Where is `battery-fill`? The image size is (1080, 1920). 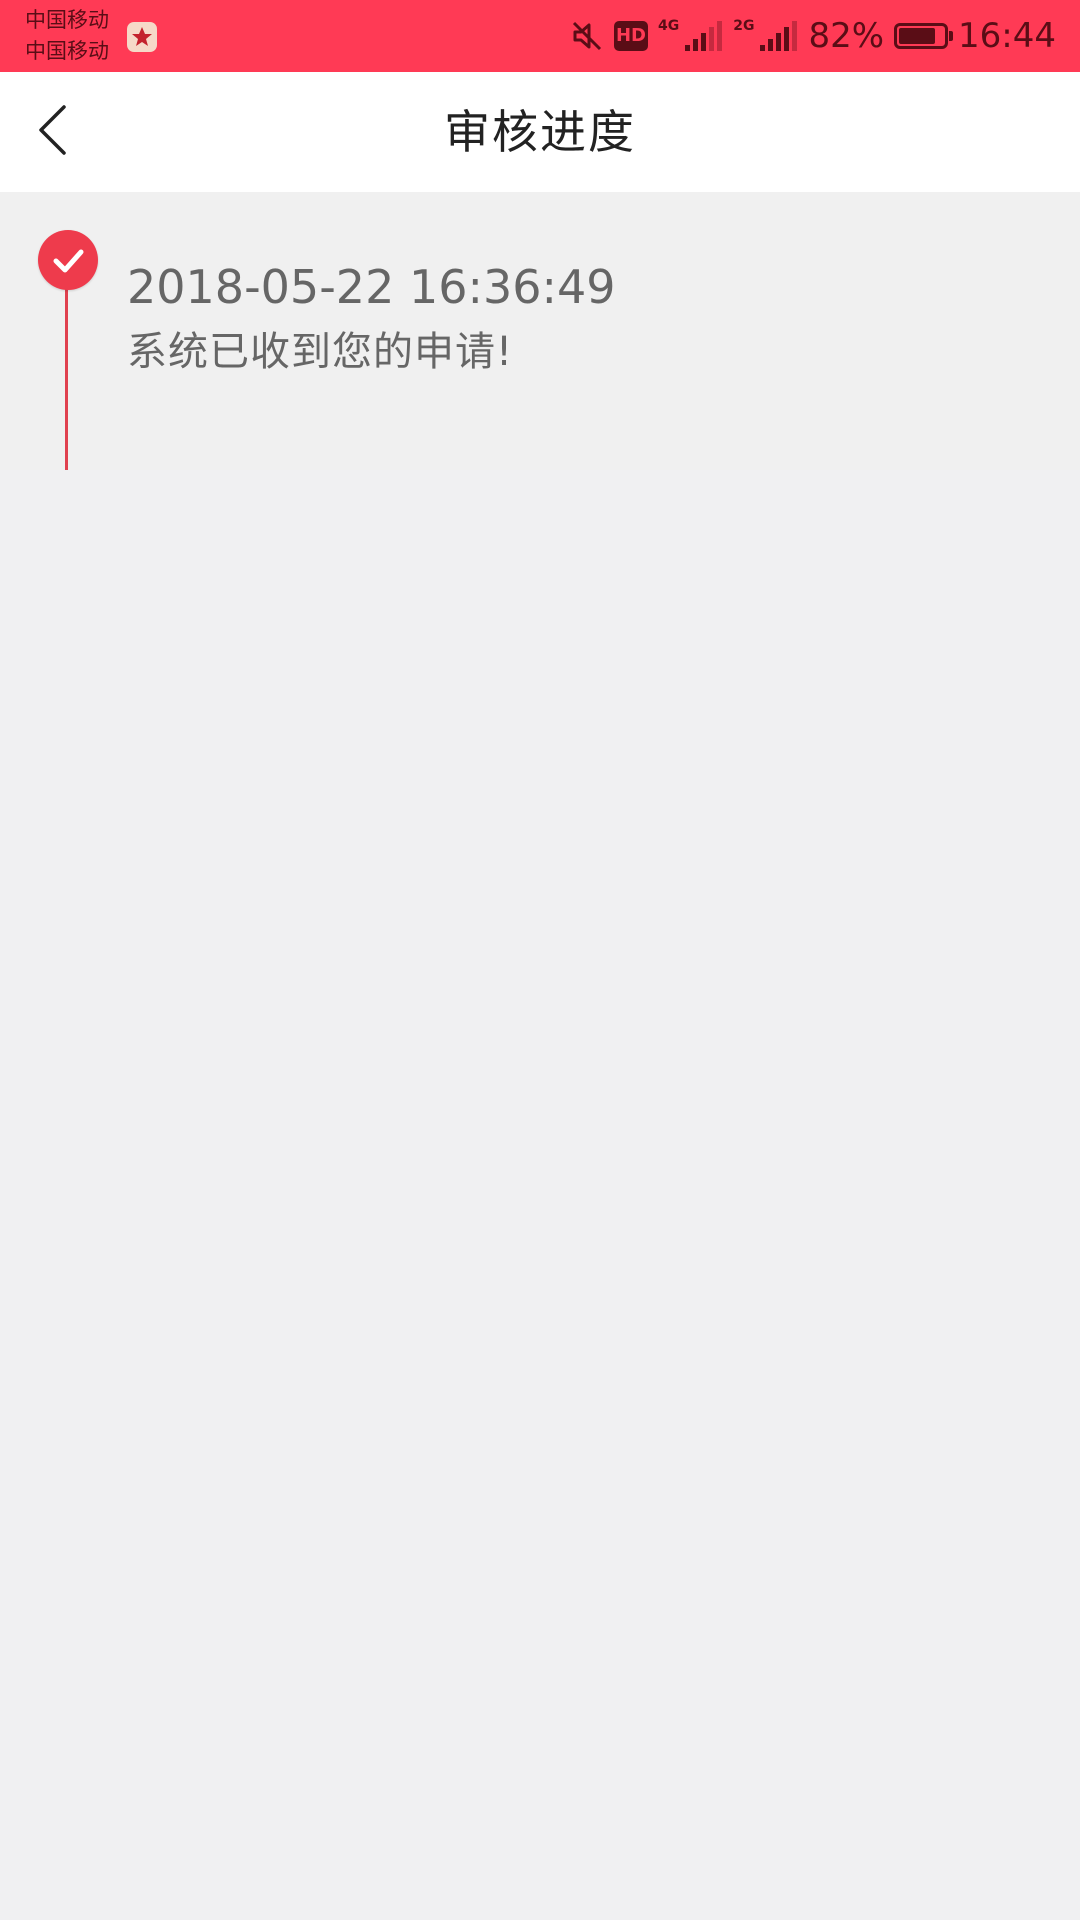
battery-fill is located at coordinates (917, 36).